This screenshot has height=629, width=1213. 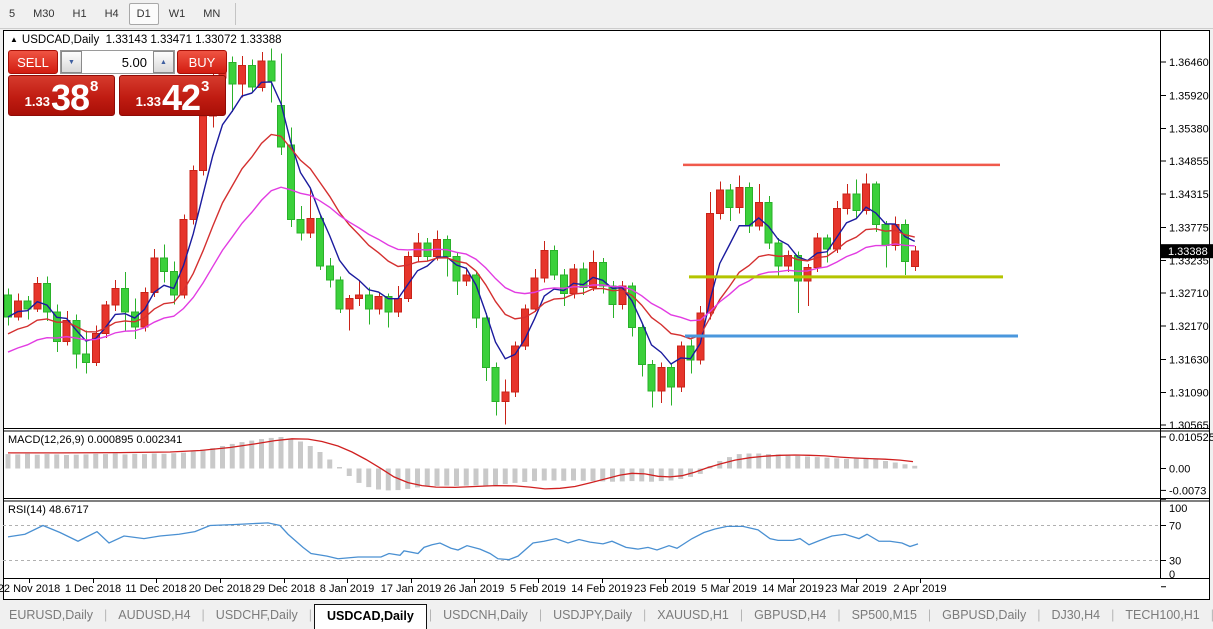 I want to click on chart-symbol-label: USDCAD,Daily, so click(x=60, y=40).